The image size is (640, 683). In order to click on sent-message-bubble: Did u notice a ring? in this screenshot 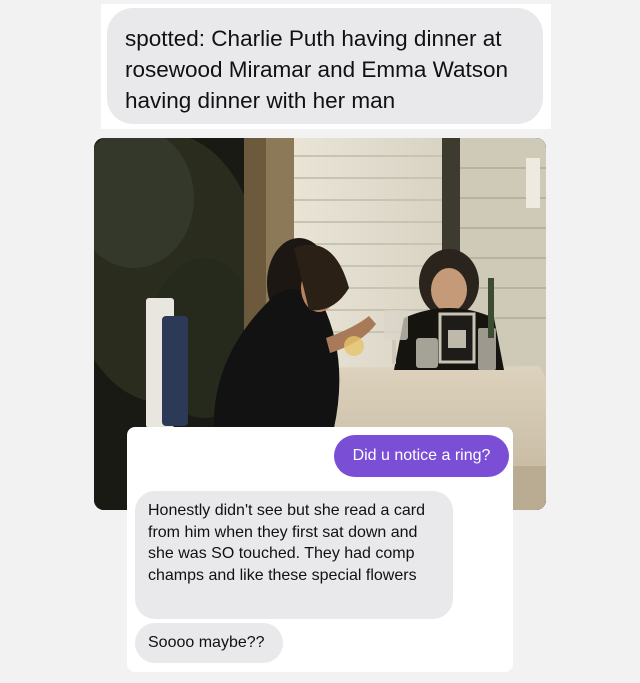, I will do `click(421, 456)`.